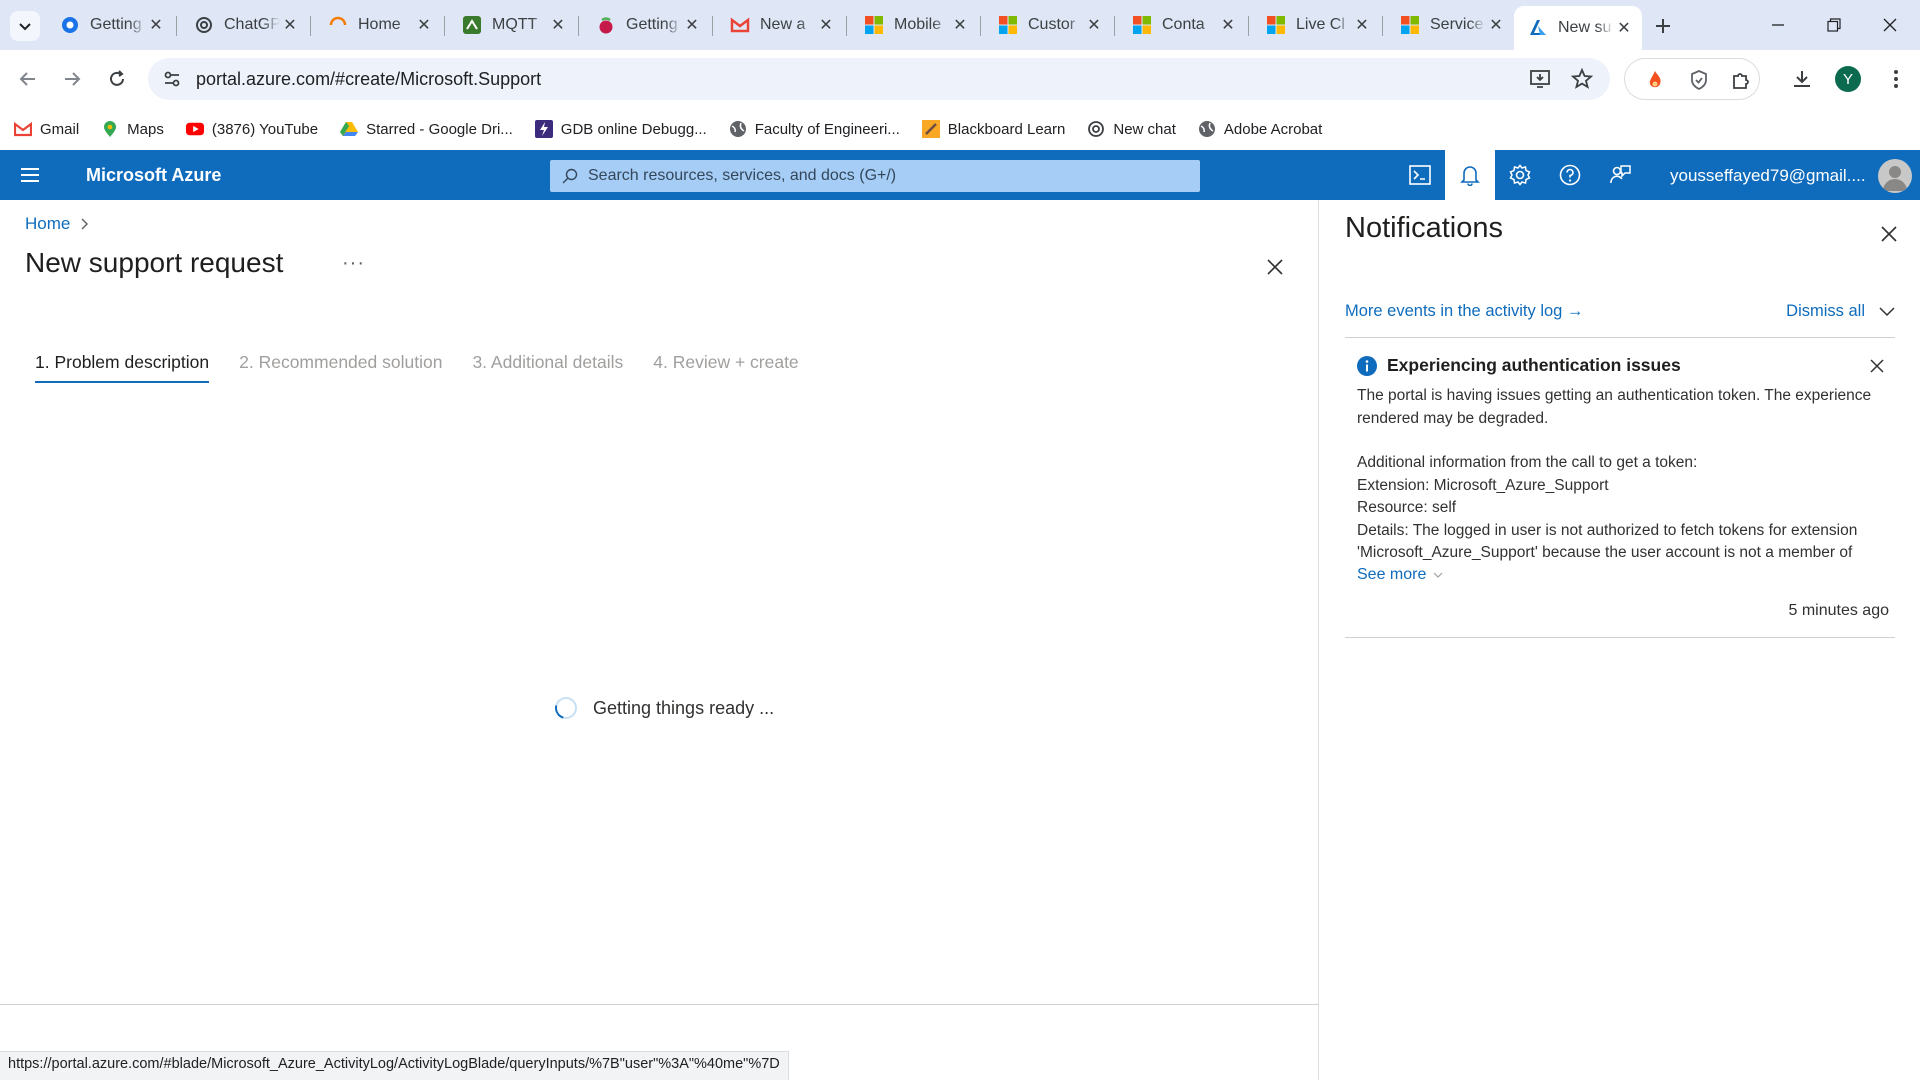  I want to click on azure-icon, so click(1538, 28).